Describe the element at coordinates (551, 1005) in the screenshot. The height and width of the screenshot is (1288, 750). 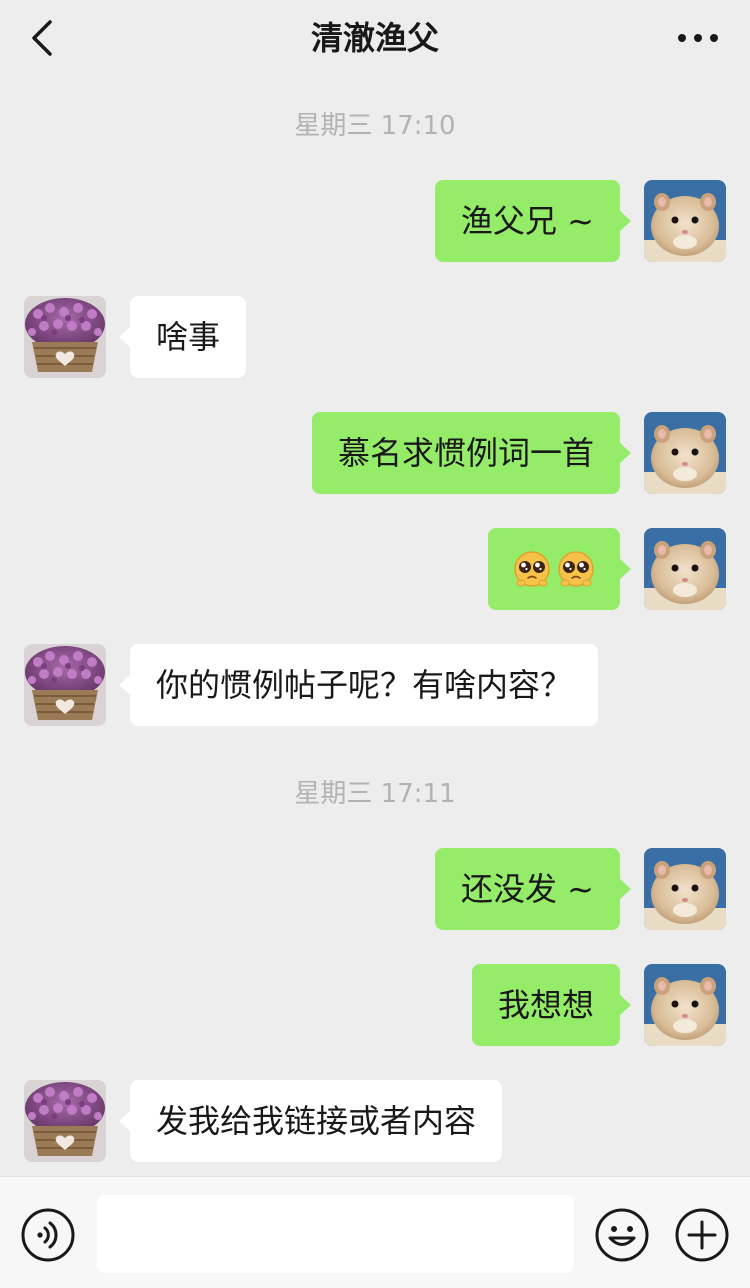
I see `message-bubble: 我想想` at that location.